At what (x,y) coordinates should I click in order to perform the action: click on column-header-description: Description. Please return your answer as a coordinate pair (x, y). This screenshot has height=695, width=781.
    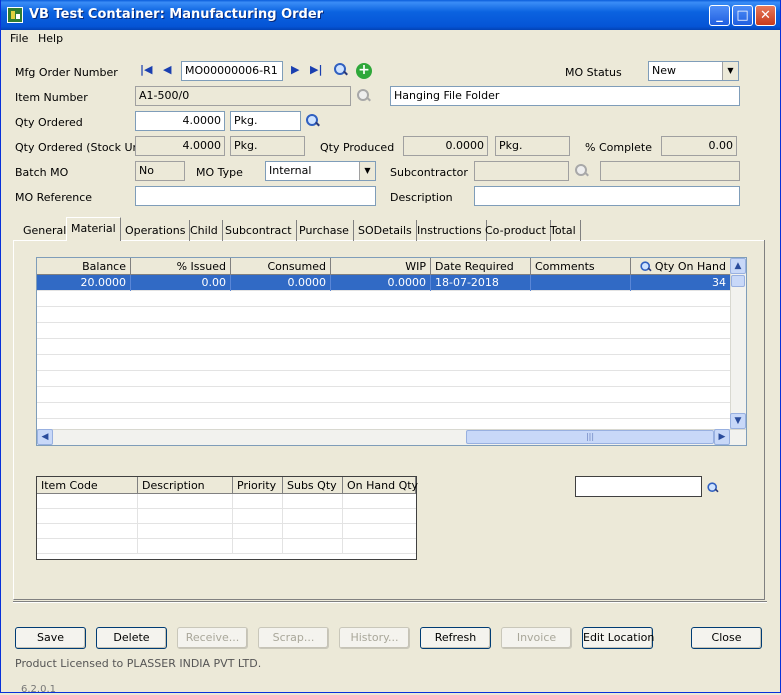
    Looking at the image, I should click on (185, 485).